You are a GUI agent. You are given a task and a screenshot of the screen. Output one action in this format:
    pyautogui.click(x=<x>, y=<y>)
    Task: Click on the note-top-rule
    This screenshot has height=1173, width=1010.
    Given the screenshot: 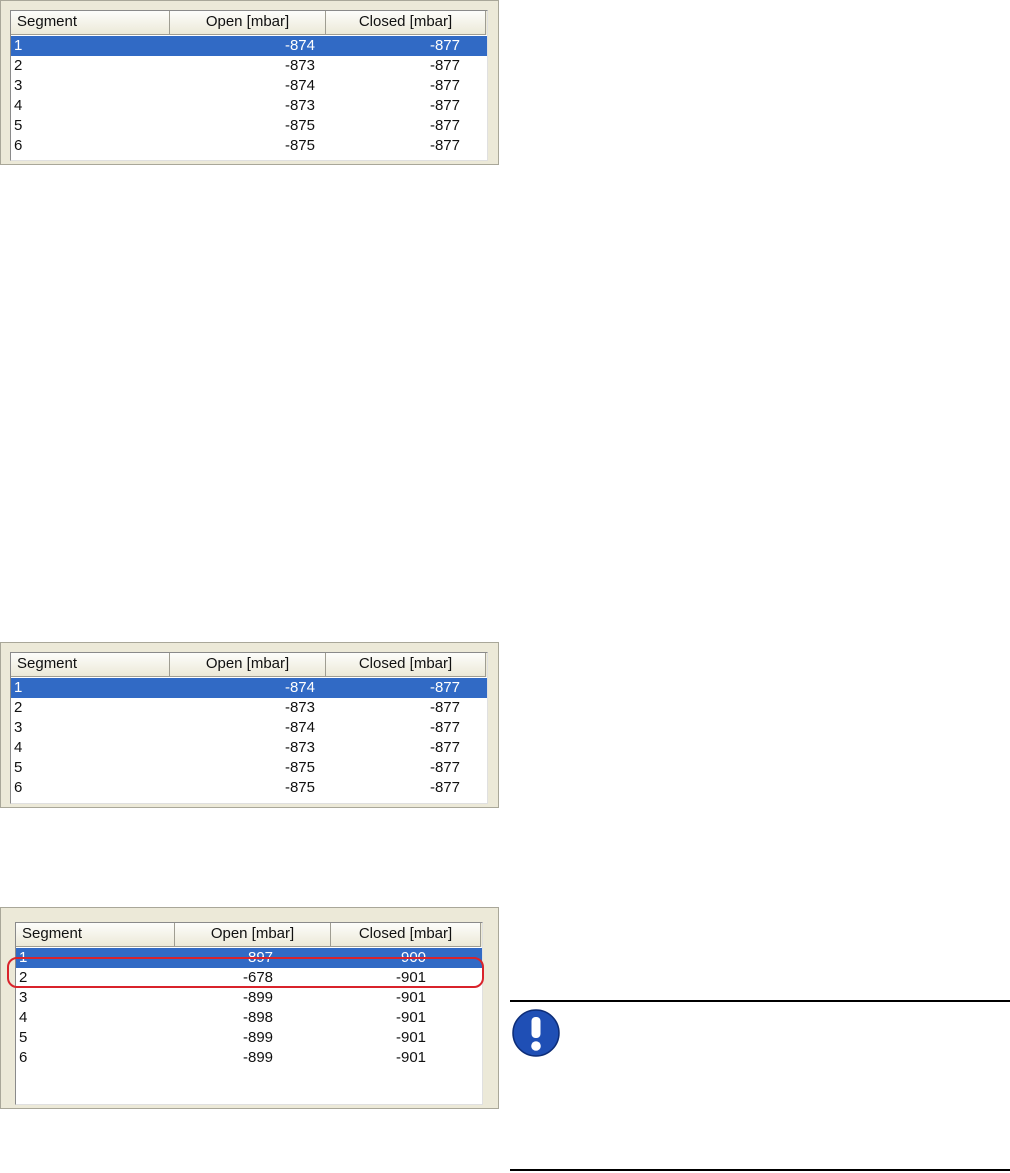 What is the action you would take?
    pyautogui.click(x=760, y=1001)
    